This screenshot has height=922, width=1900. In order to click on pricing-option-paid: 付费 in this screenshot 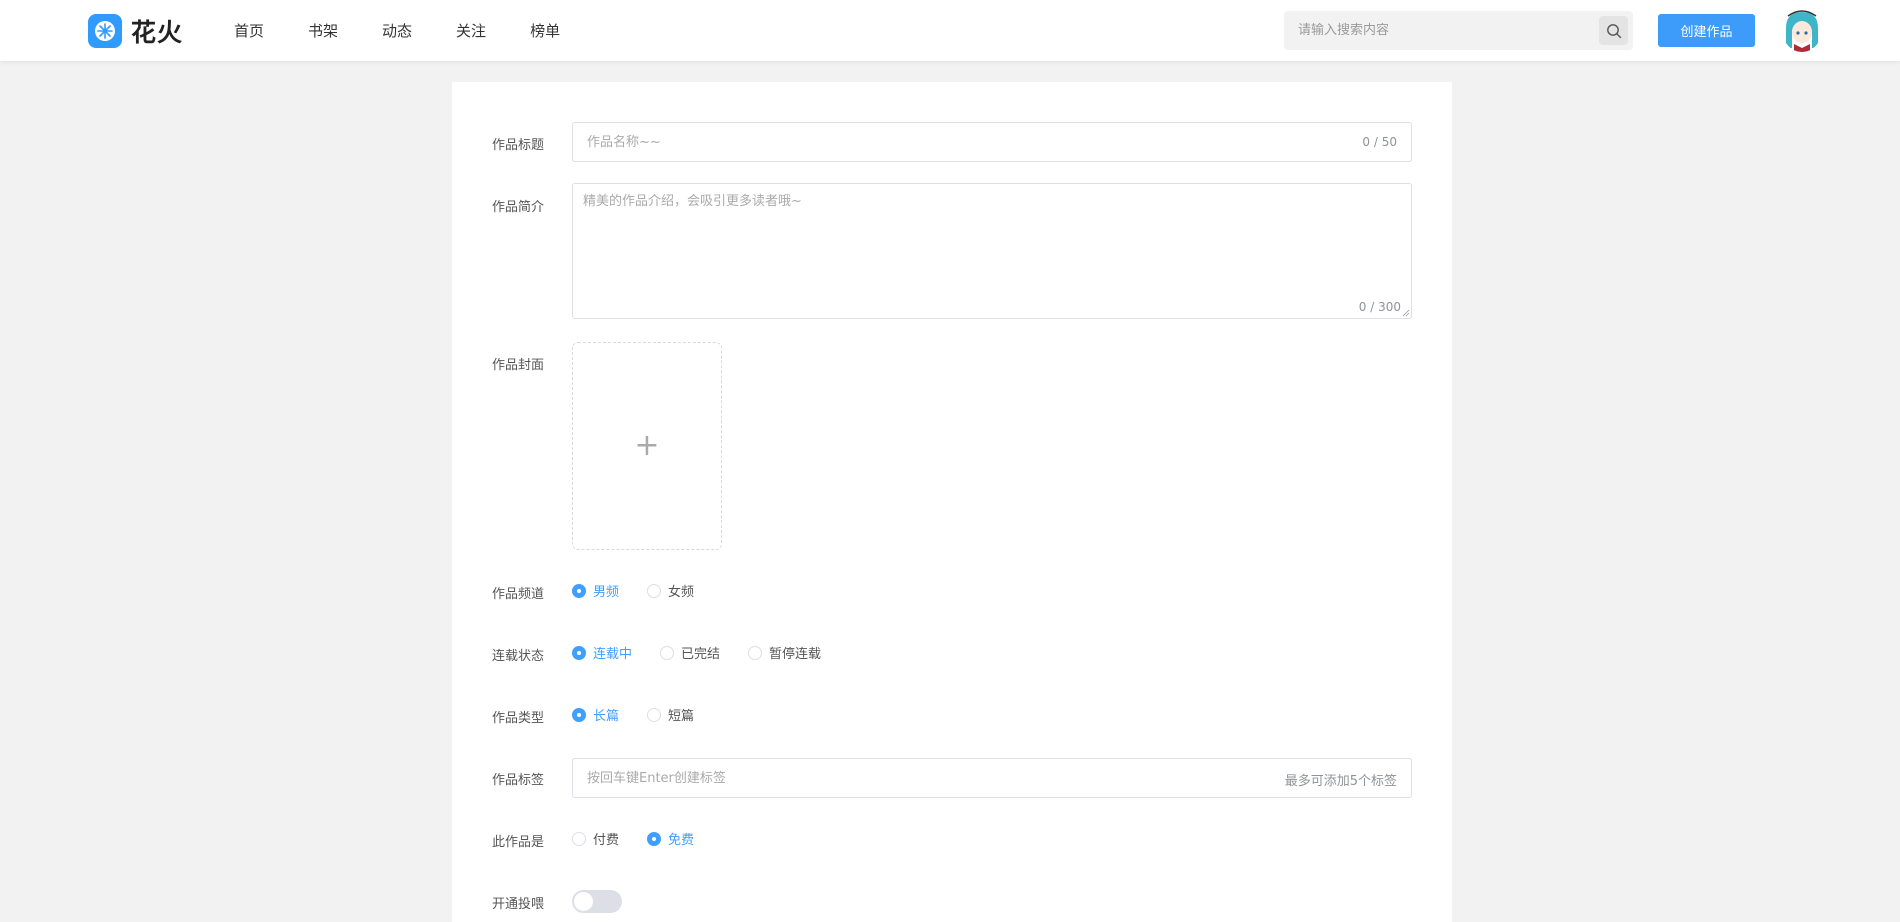, I will do `click(595, 838)`.